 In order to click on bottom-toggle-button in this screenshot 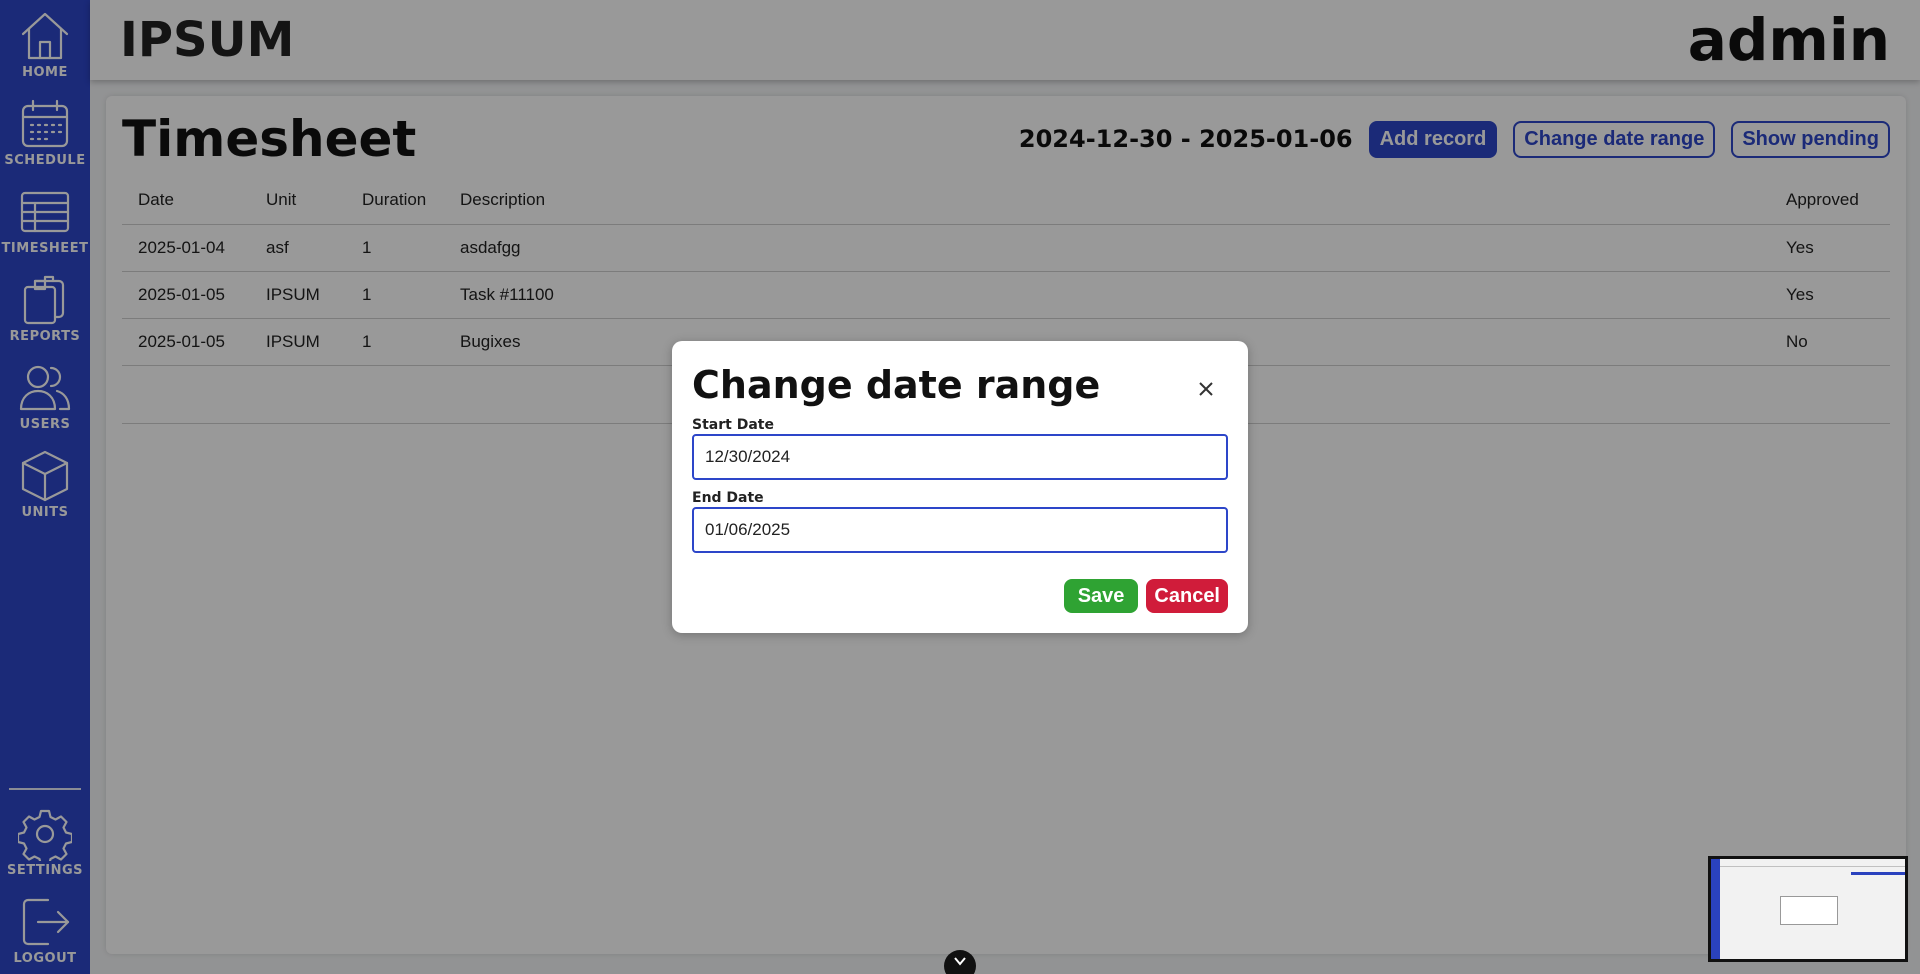, I will do `click(960, 962)`.